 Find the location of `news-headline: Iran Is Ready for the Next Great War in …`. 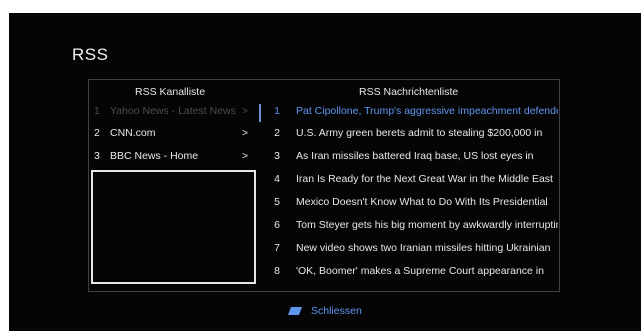

news-headline: Iran Is Ready for the Next Great War in … is located at coordinates (424, 179).